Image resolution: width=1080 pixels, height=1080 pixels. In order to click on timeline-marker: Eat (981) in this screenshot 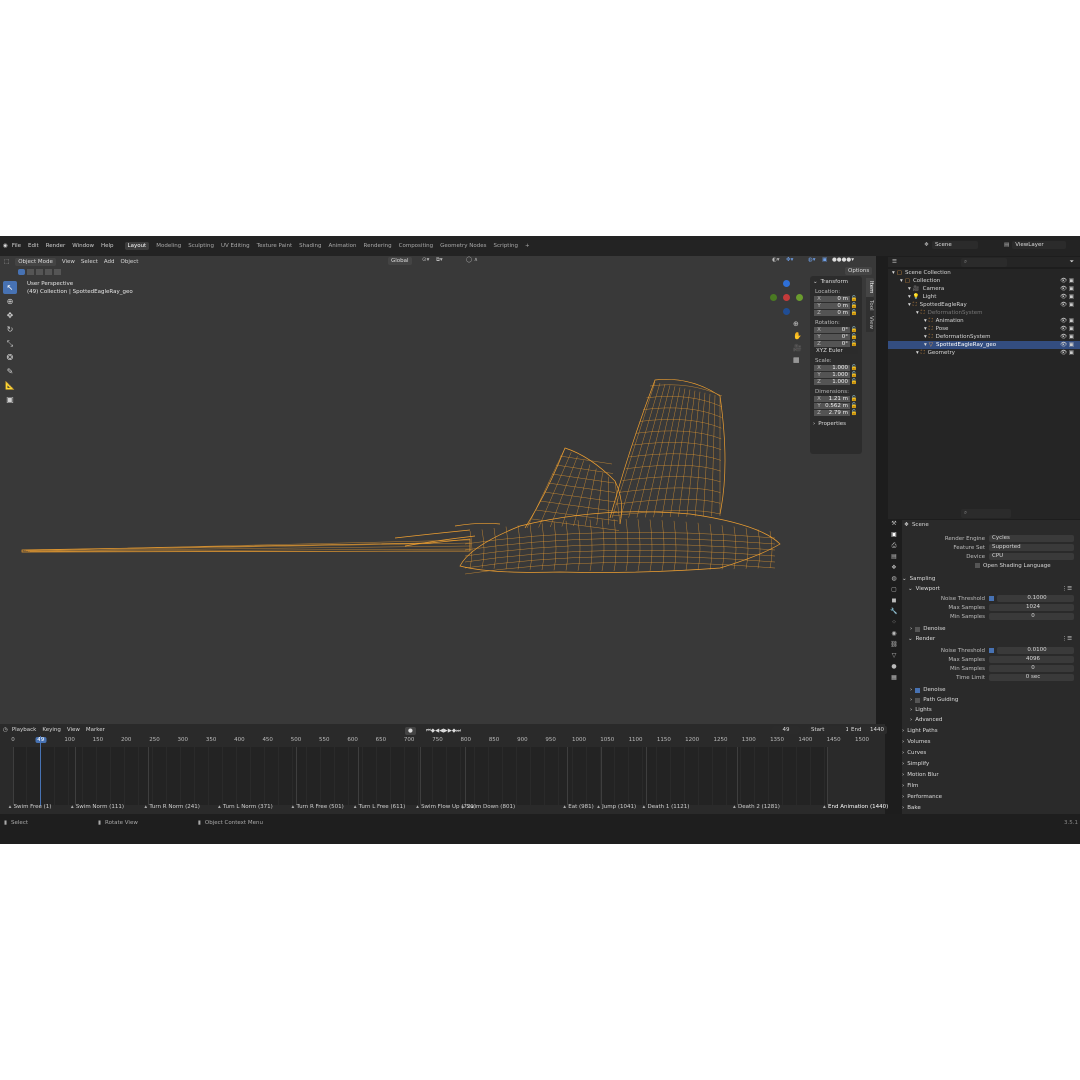, I will do `click(581, 807)`.